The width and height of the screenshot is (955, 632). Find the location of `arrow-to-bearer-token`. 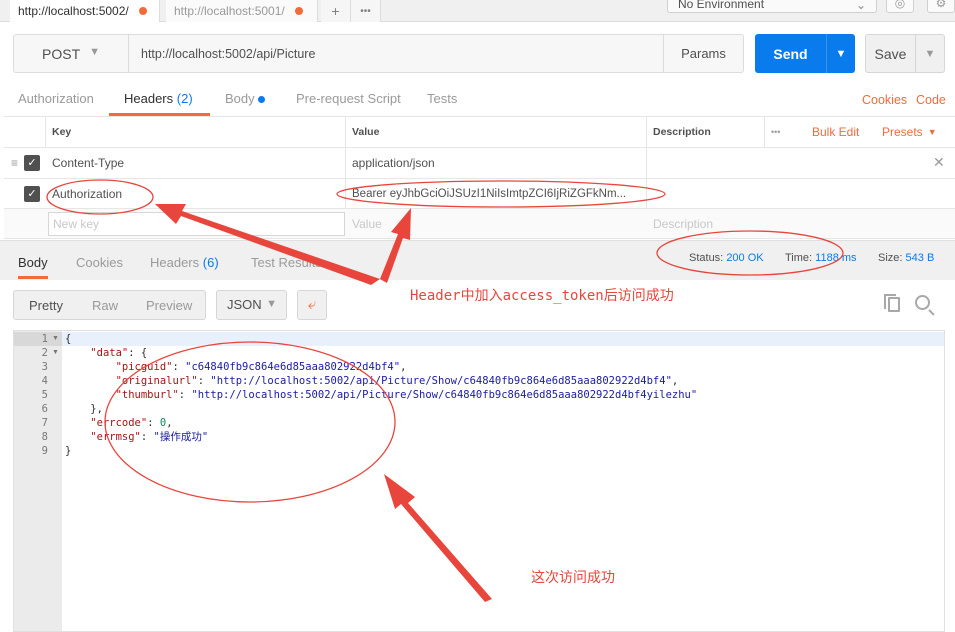

arrow-to-bearer-token is located at coordinates (395, 245).